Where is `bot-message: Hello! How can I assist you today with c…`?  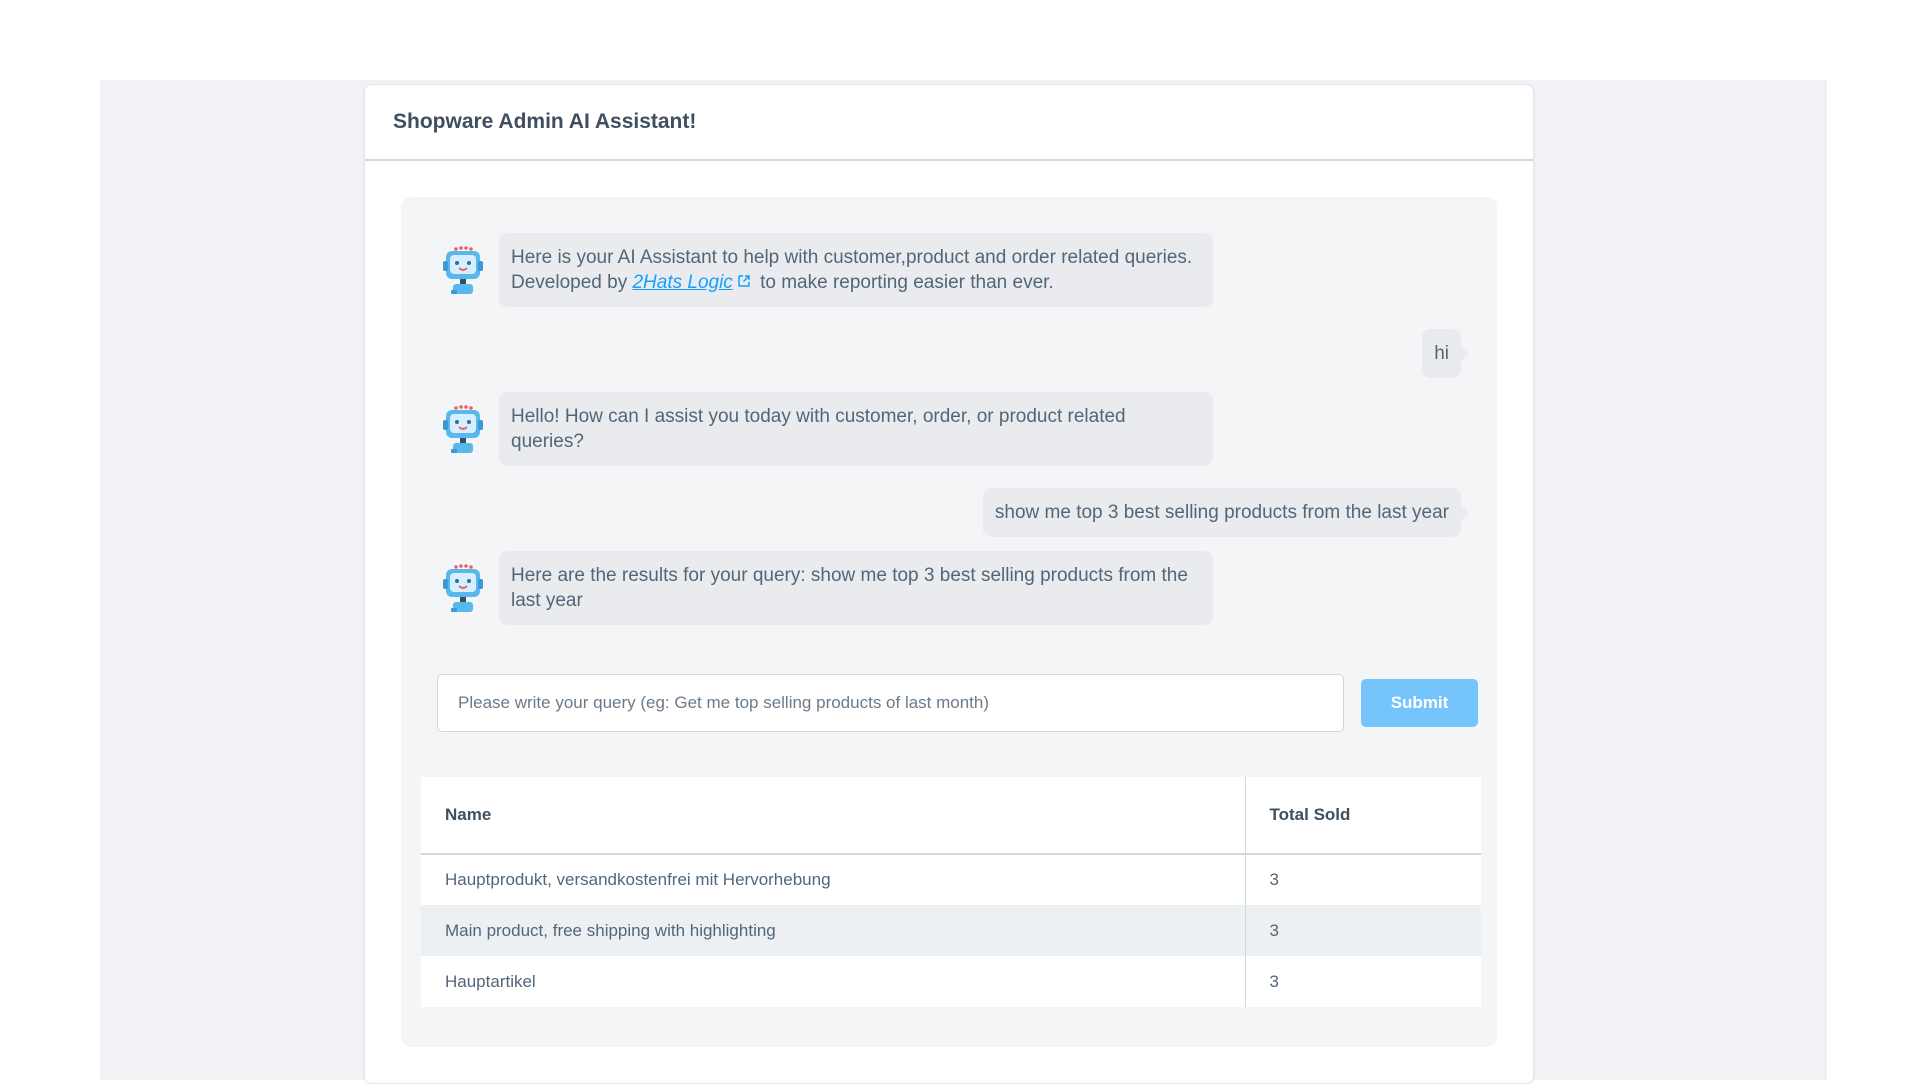 bot-message: Hello! How can I assist you today with c… is located at coordinates (825, 429).